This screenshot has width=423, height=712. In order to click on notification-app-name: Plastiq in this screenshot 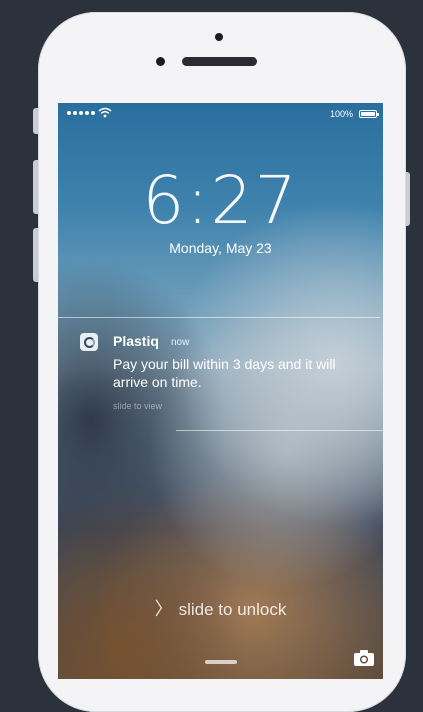, I will do `click(136, 341)`.